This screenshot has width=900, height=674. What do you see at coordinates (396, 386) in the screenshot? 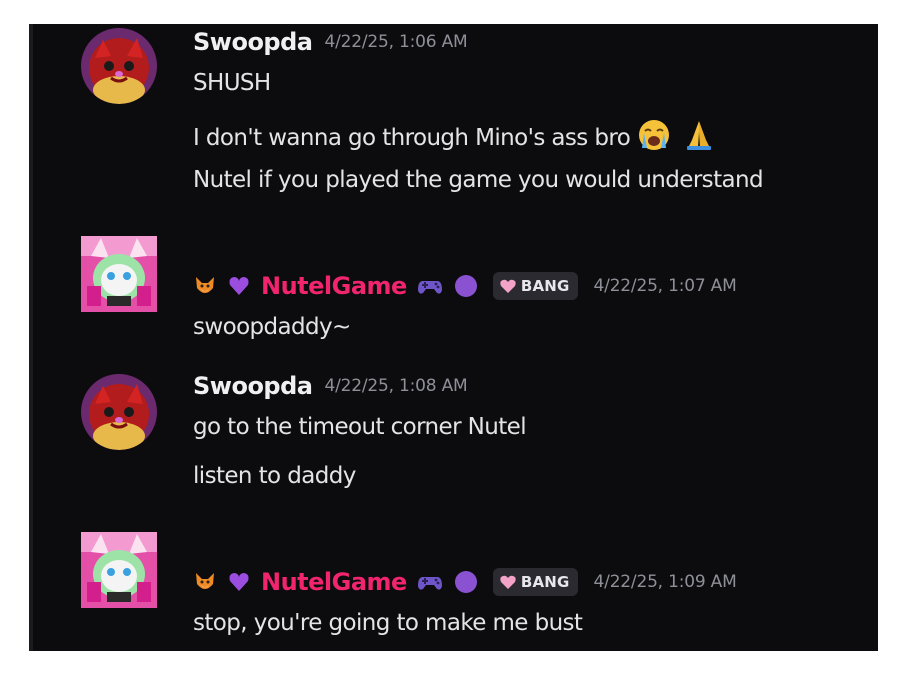
I see `timestamp: 4/22/25, 1:08 AM` at bounding box center [396, 386].